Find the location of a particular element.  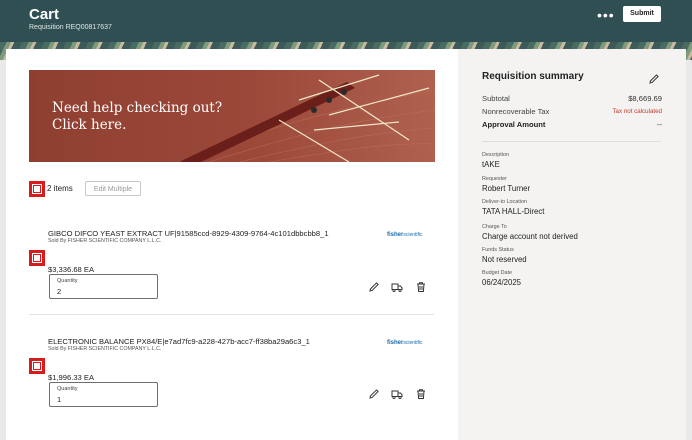

banner-text: Need help checking out? Click here. is located at coordinates (137, 117).